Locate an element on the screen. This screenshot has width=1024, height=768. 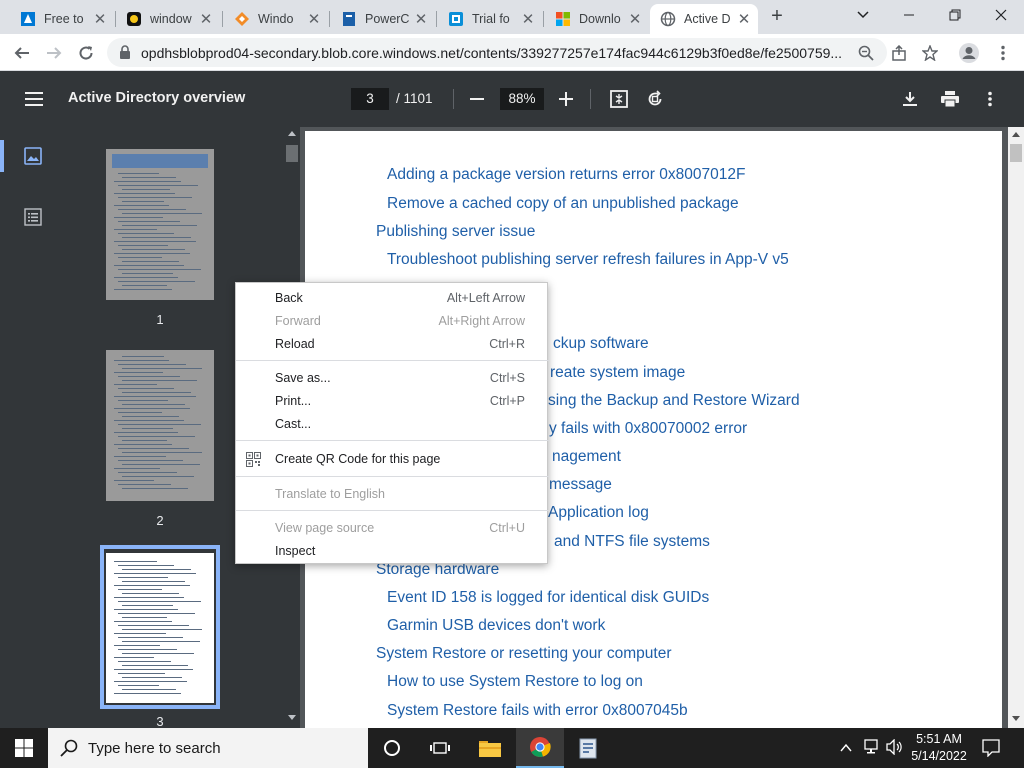
toc-link: ckup software is located at coordinates (601, 344).